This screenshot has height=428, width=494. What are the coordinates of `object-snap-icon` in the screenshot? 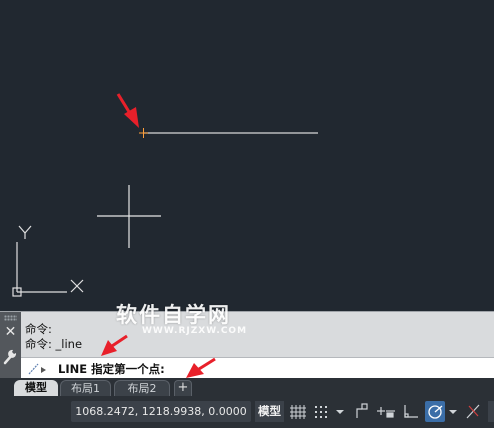 It's located at (473, 411).